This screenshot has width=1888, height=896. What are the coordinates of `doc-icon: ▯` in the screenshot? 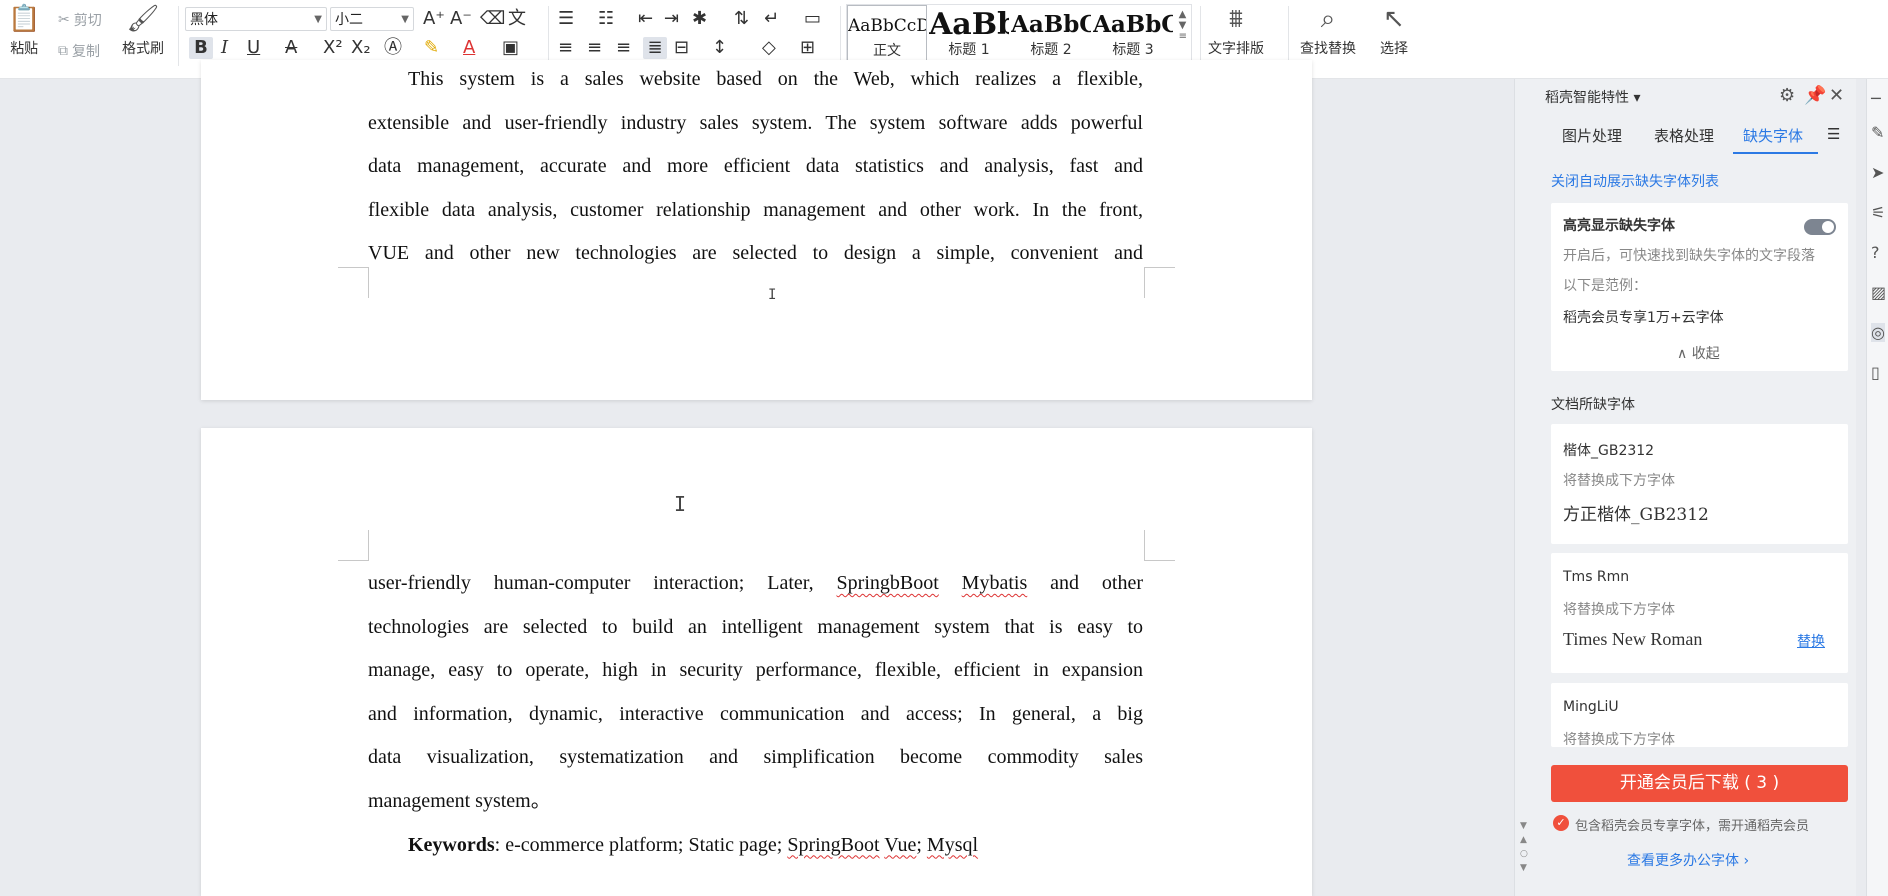 It's located at (1875, 372).